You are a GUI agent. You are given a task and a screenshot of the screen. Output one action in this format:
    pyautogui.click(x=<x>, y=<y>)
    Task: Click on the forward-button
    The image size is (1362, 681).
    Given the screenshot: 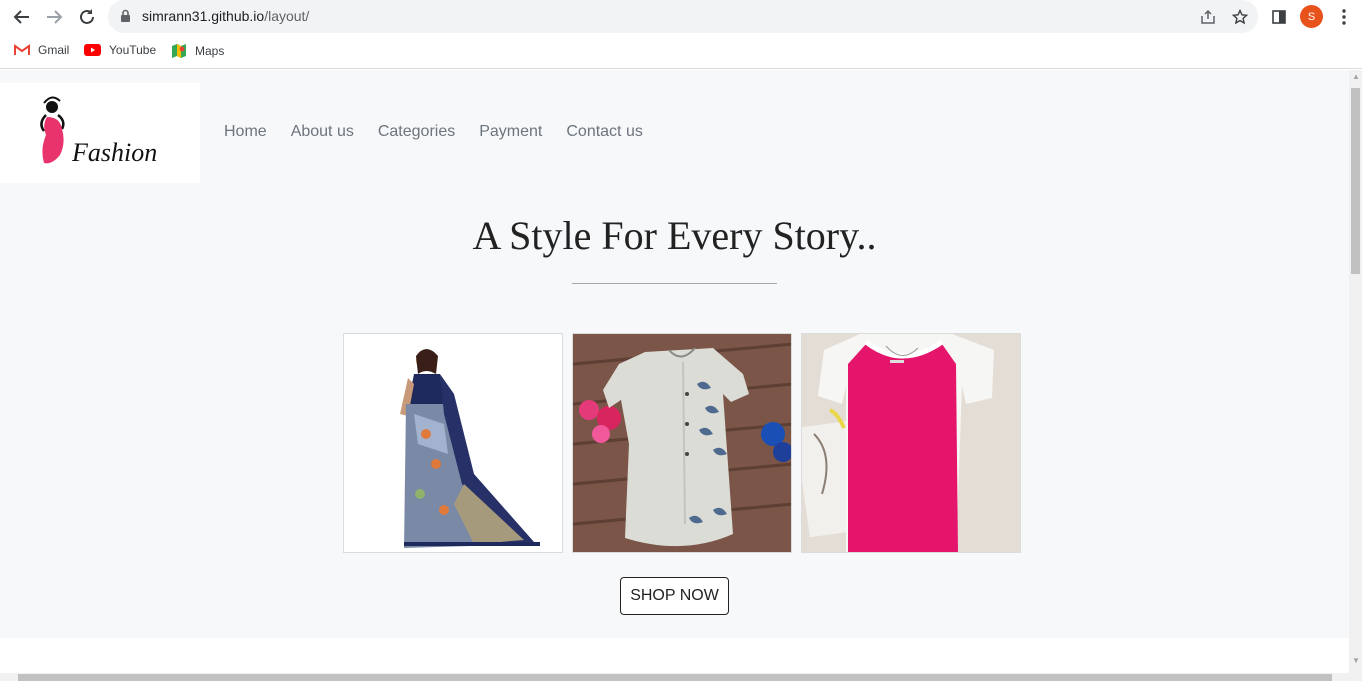 What is the action you would take?
    pyautogui.click(x=54, y=17)
    